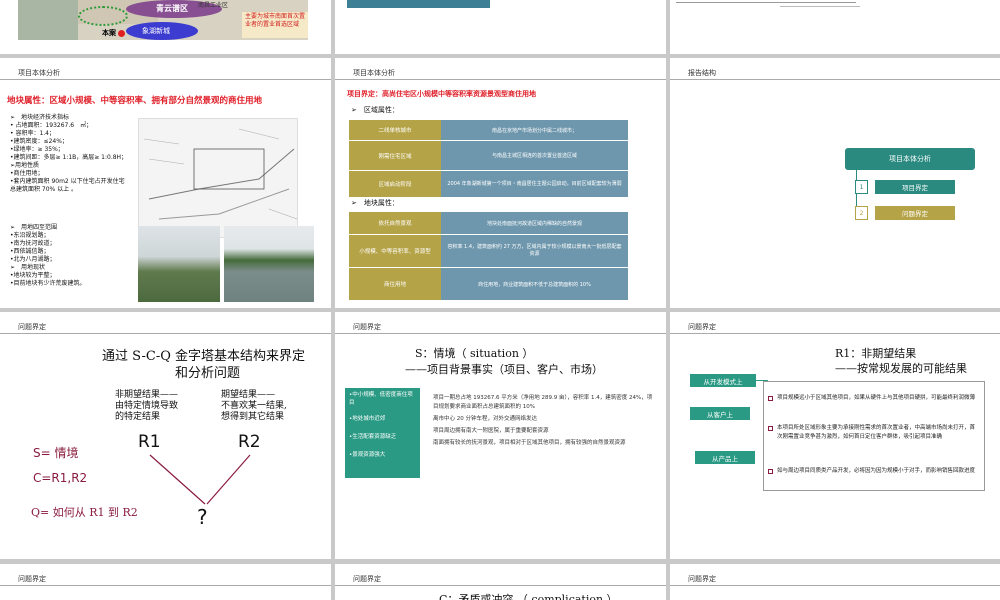  I want to click on table-row: 刚需住宅区域 与南昌主城区相连的首次置业首选区域, so click(488, 155).